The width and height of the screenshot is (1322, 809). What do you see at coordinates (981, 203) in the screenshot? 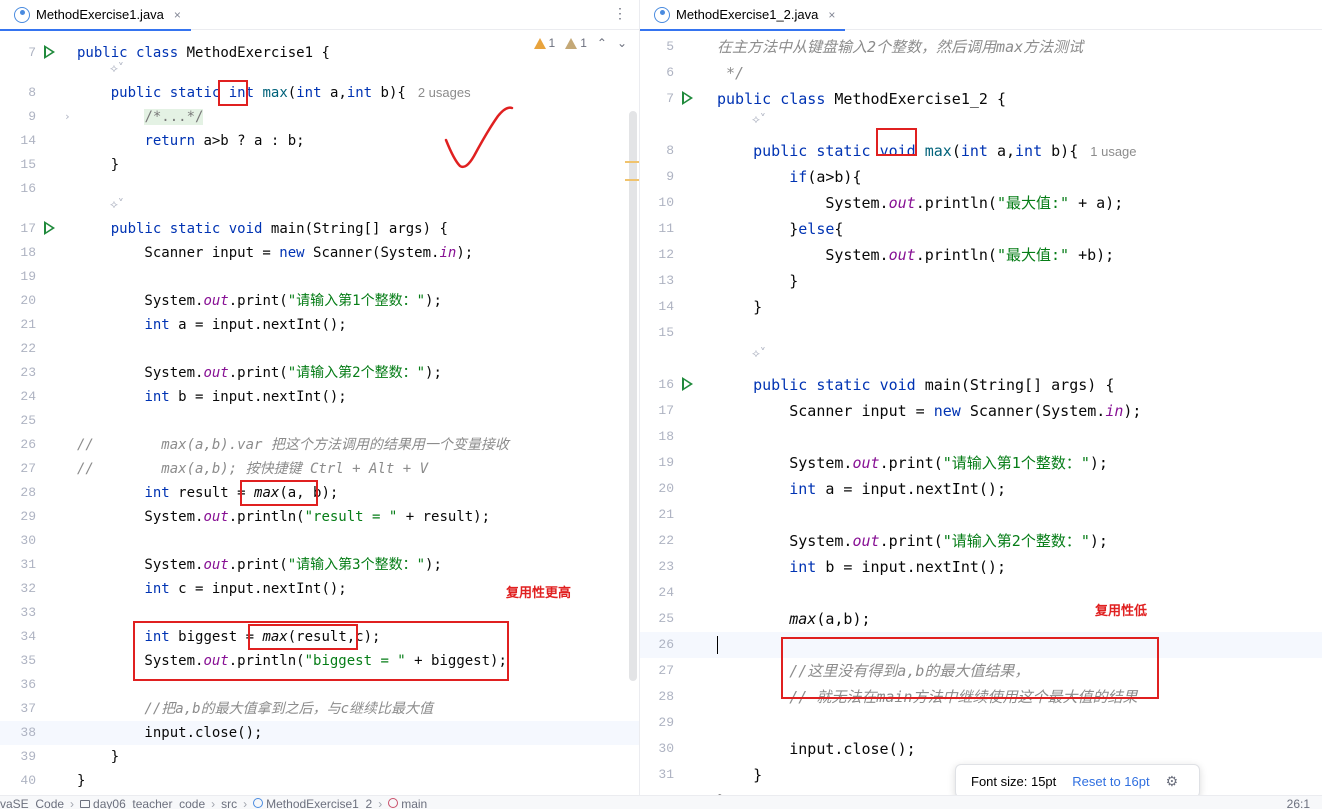
I see `code-line: 10 System.out.println("最大值:" + a);` at bounding box center [981, 203].